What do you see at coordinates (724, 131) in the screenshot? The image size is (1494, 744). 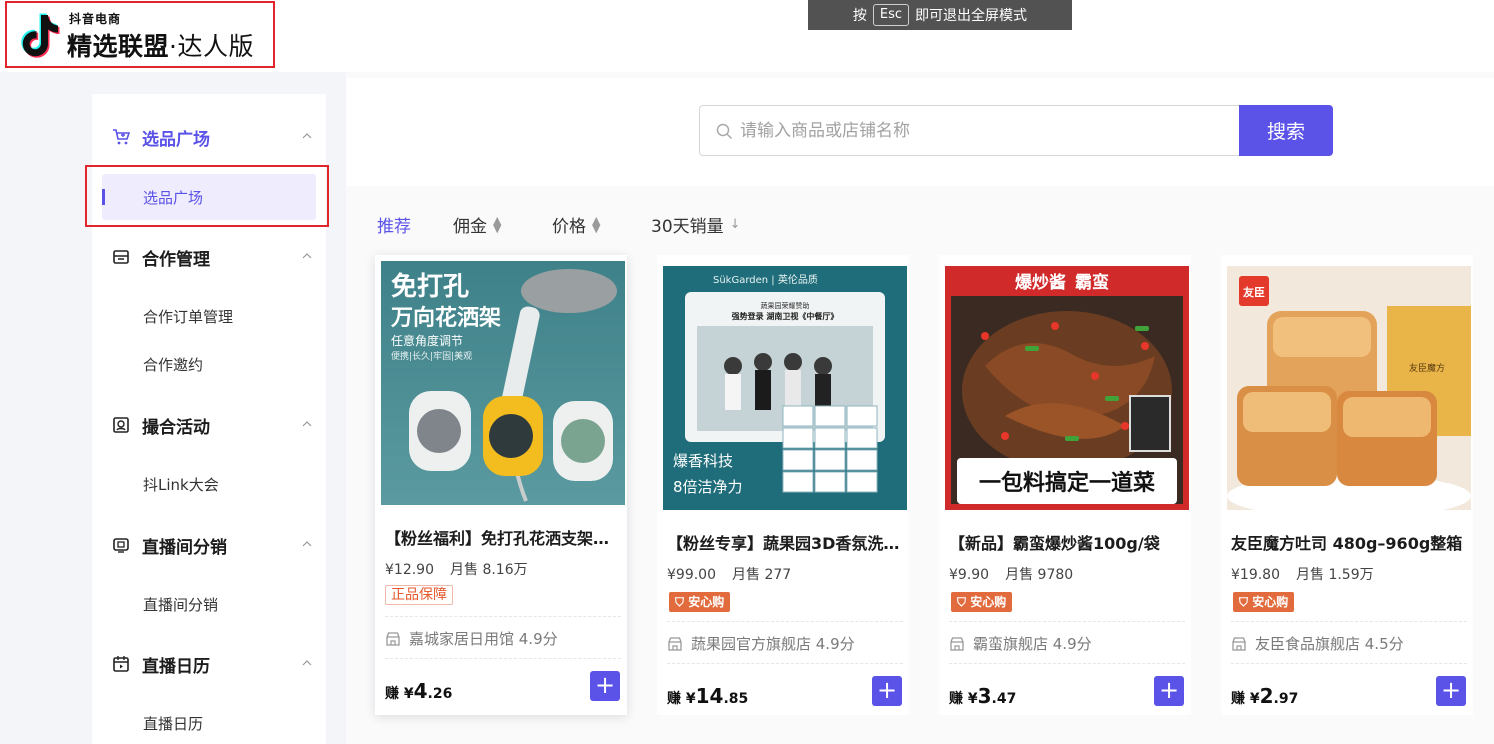 I see `search-icon` at bounding box center [724, 131].